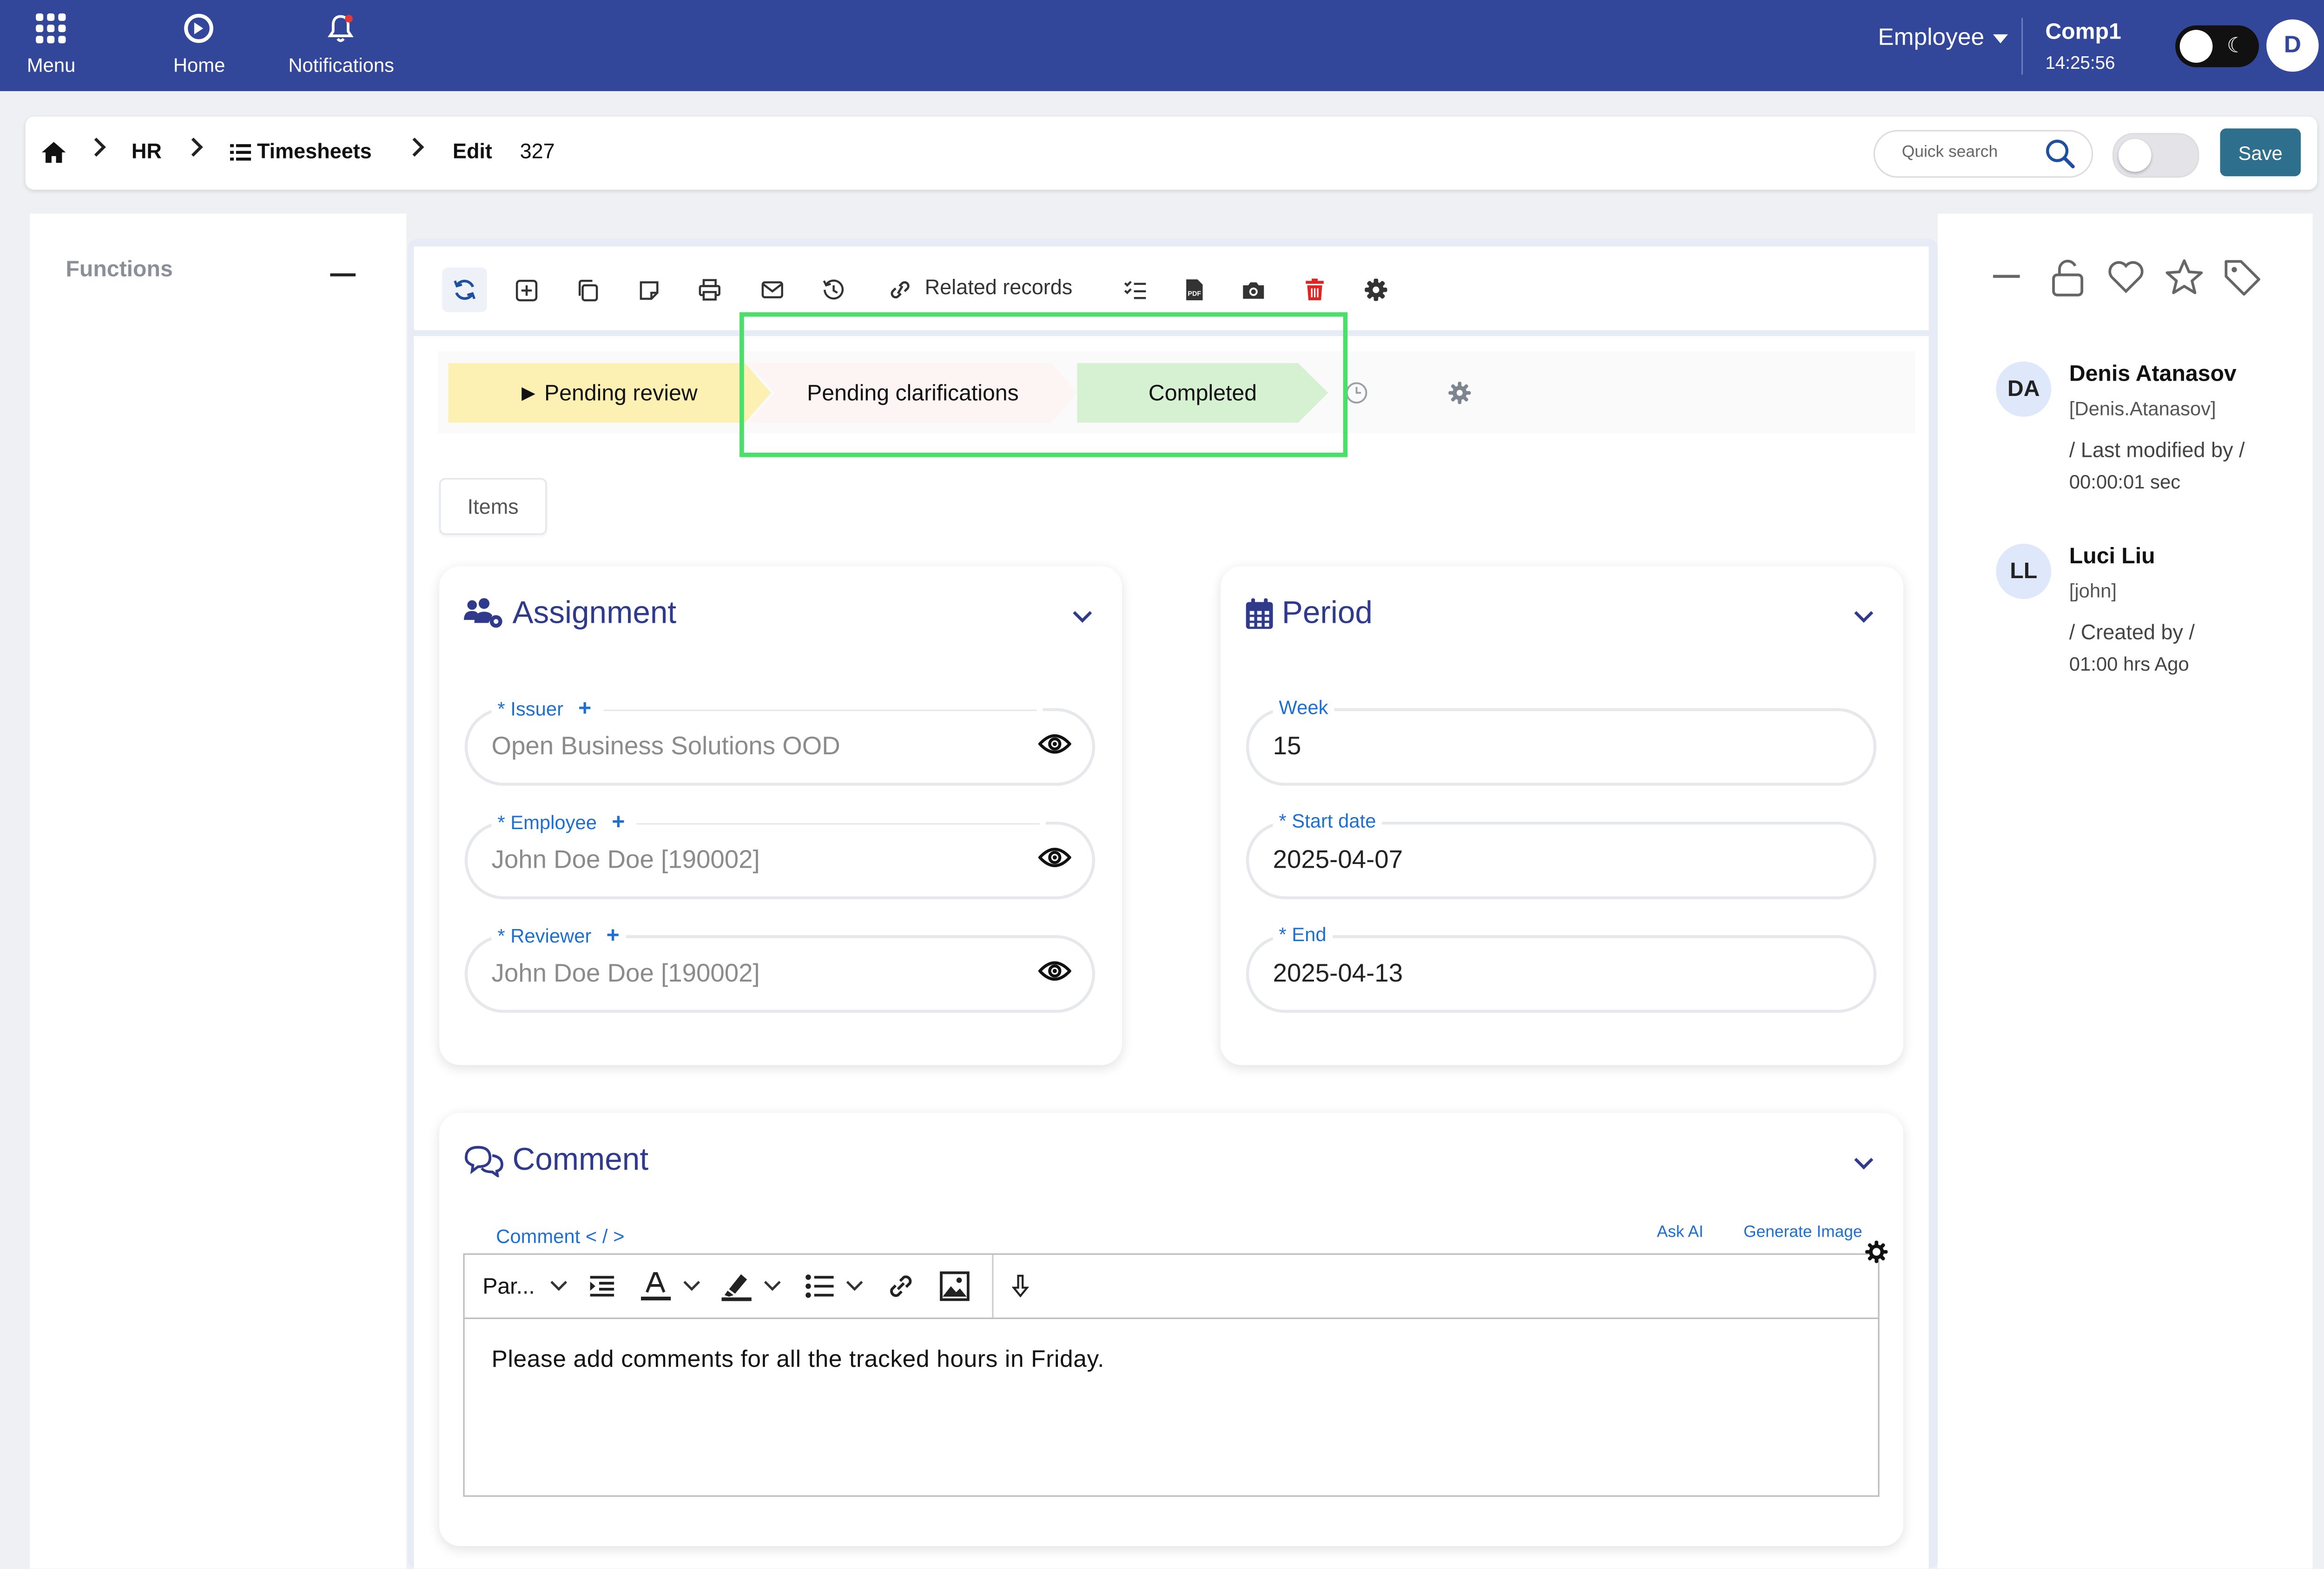 The image size is (2324, 1569). I want to click on reviewer-field: * Reviewer + John Doe Doe [190002], so click(780, 968).